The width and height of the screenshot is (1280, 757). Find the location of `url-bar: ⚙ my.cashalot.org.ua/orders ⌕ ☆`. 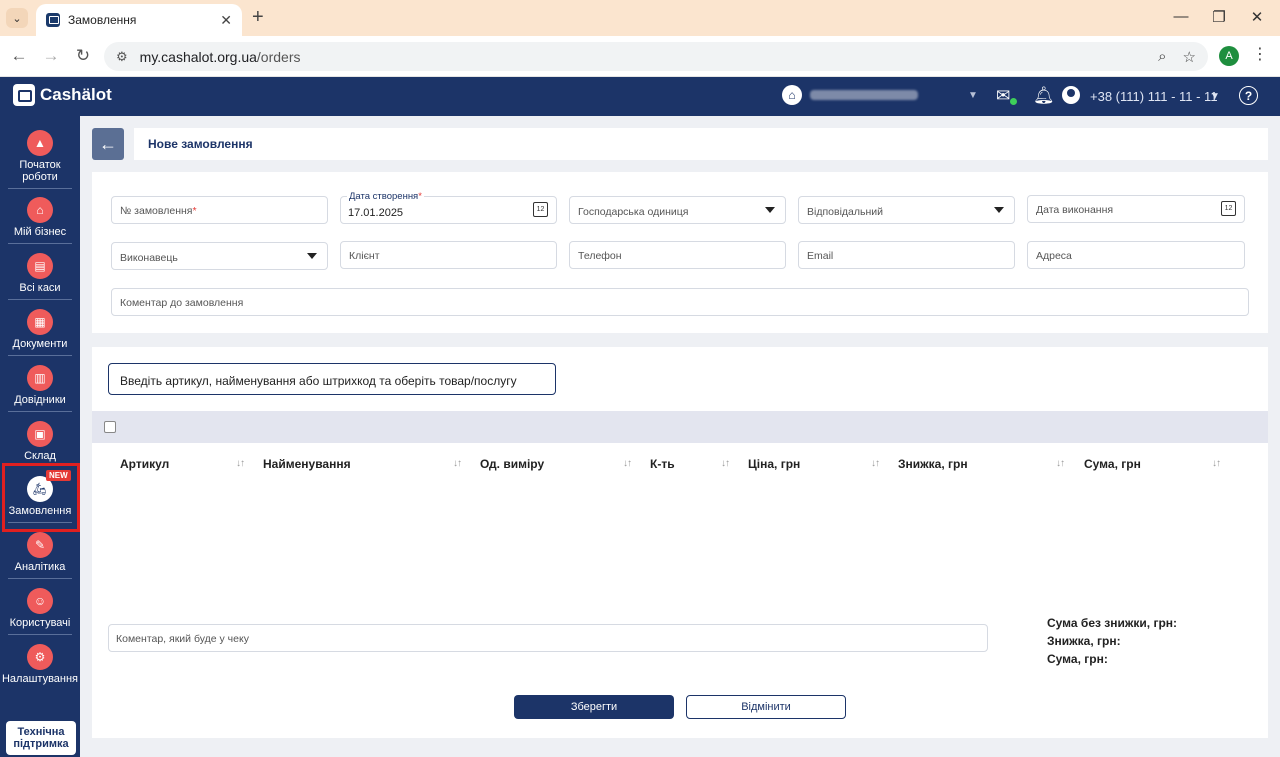

url-bar: ⚙ my.cashalot.org.ua/orders ⌕ ☆ is located at coordinates (656, 56).